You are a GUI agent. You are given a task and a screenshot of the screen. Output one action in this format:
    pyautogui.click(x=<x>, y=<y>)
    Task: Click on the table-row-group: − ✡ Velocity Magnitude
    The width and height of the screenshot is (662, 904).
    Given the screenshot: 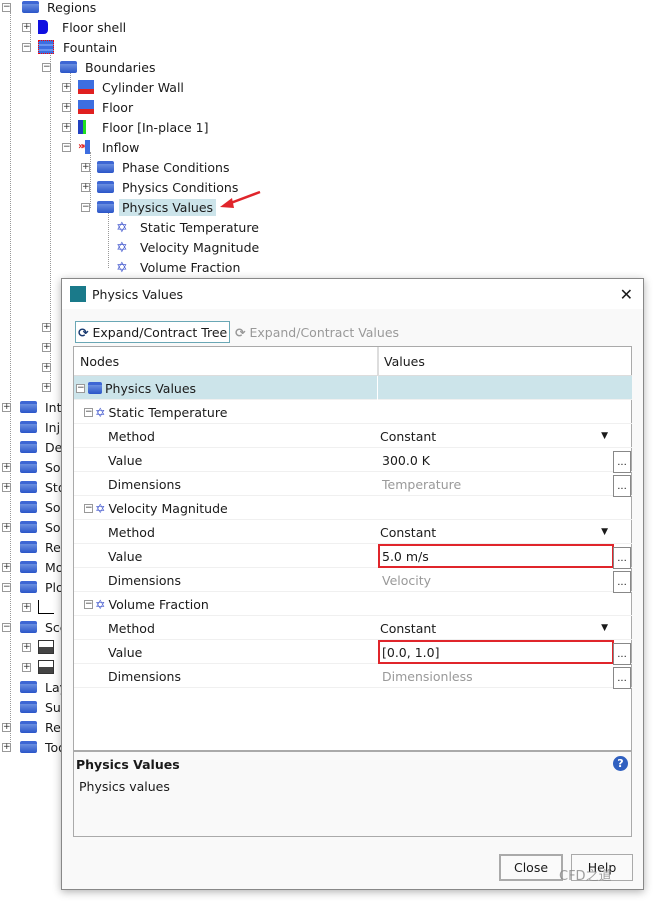 What is the action you would take?
    pyautogui.click(x=353, y=508)
    